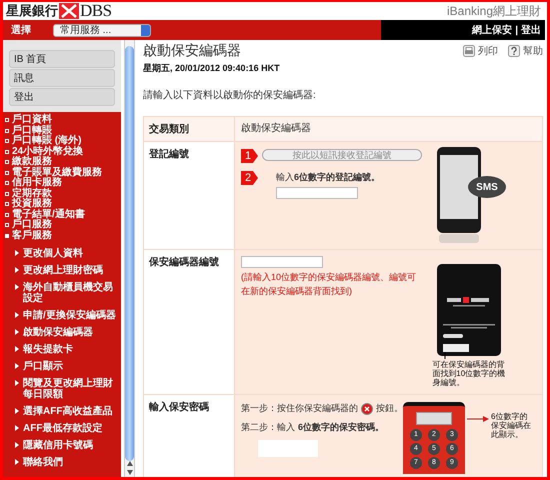 This screenshot has width=550, height=480. I want to click on quick-link-button: 訊息, so click(62, 78).